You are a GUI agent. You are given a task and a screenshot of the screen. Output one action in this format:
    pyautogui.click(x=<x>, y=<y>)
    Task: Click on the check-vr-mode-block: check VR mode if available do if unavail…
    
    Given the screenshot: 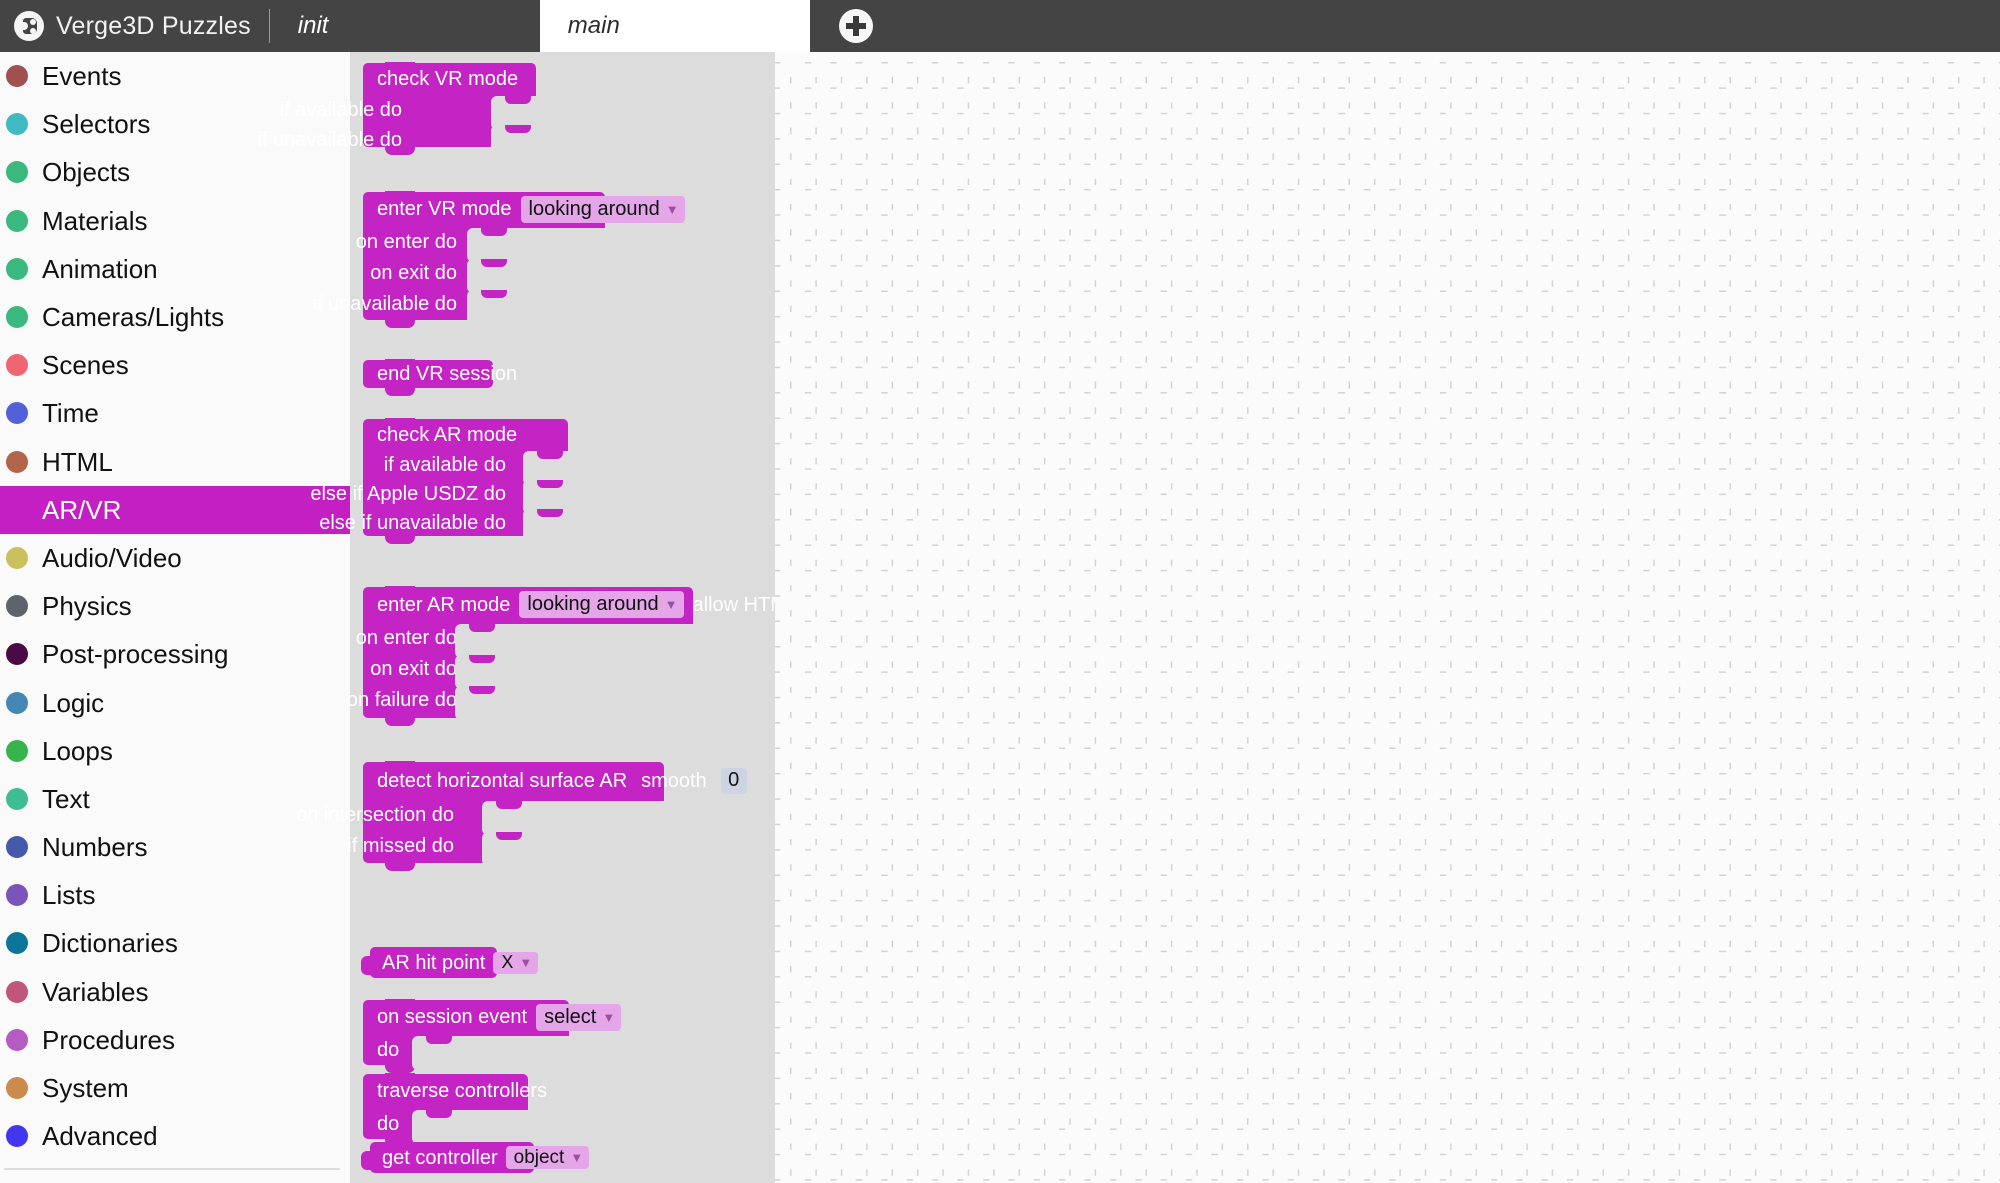 What is the action you would take?
    pyautogui.click(x=403, y=110)
    